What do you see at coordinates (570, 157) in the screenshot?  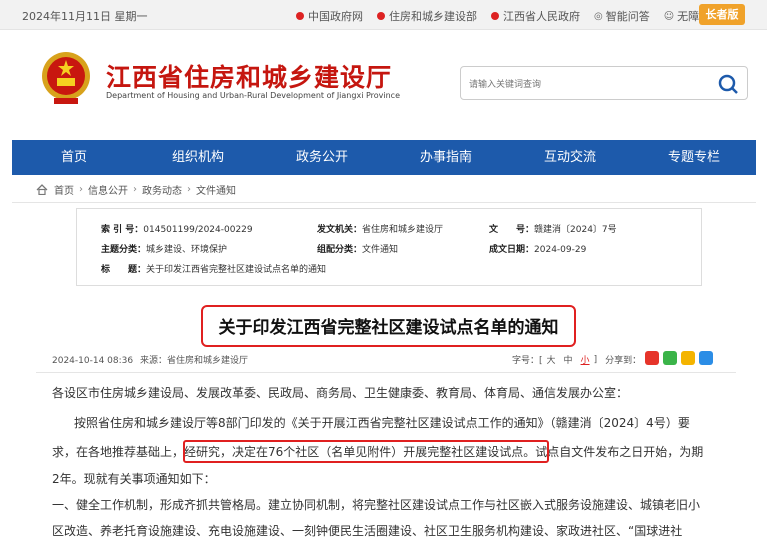 I see `nav-item-interaction: 互动交流` at bounding box center [570, 157].